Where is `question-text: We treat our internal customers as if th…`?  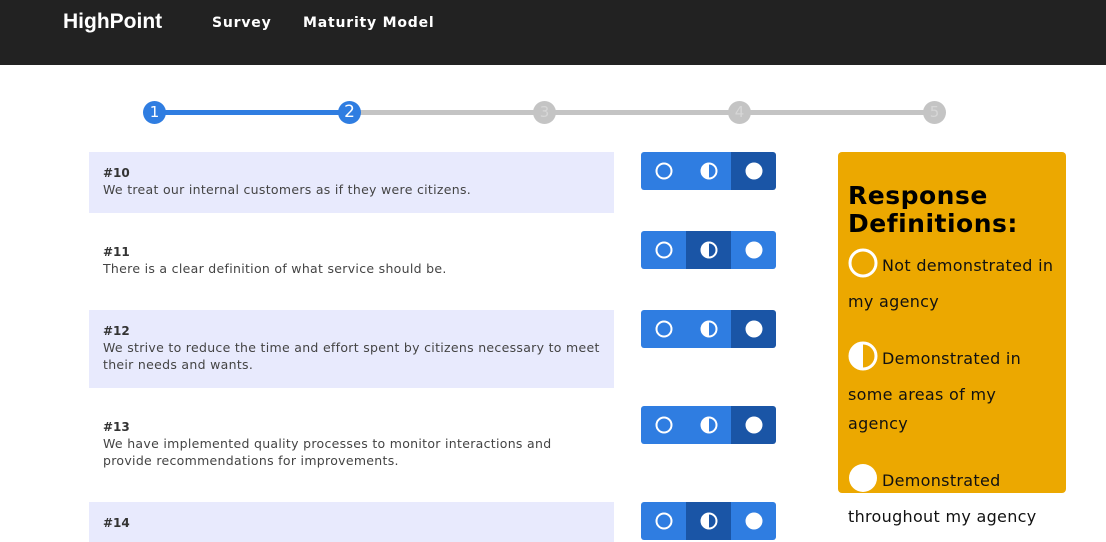 question-text: We treat our internal customers as if th… is located at coordinates (287, 189).